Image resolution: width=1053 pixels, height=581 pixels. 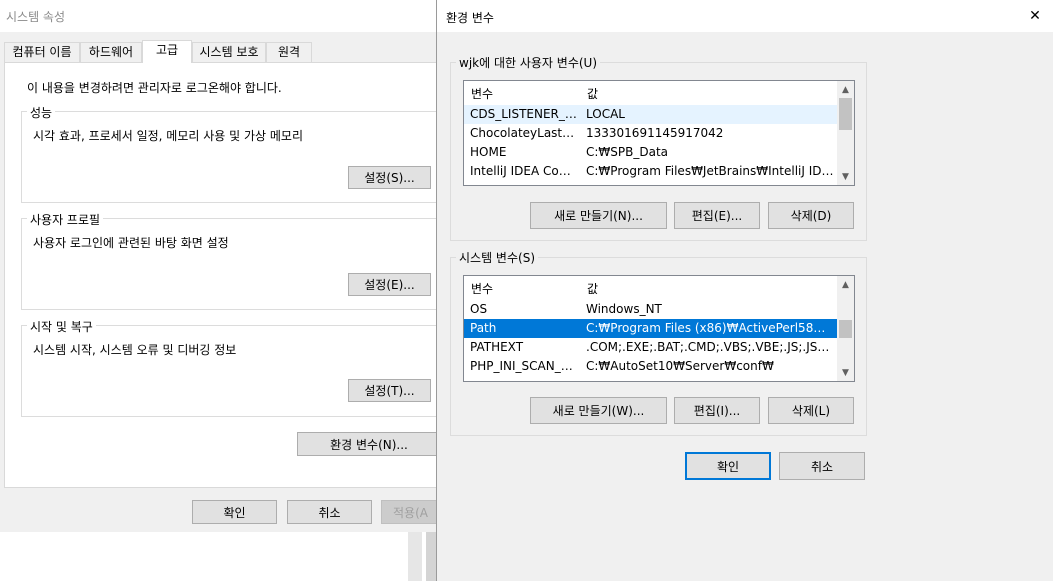 I want to click on tab-advanced: 고급, so click(x=167, y=51).